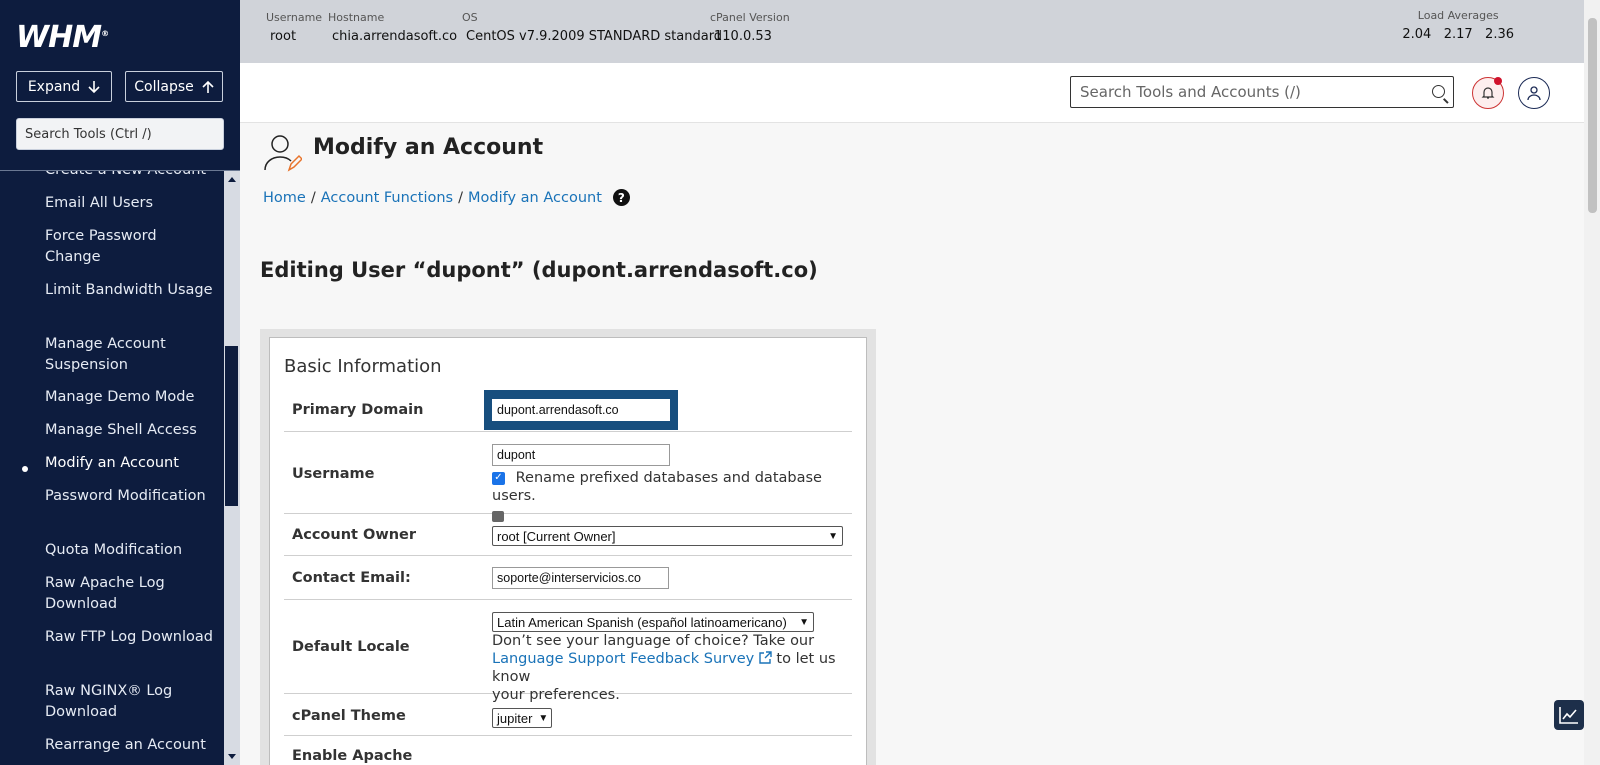 This screenshot has height=765, width=1600. I want to click on info-hostname: Hostname chia.arrendasoft.co, so click(393, 27).